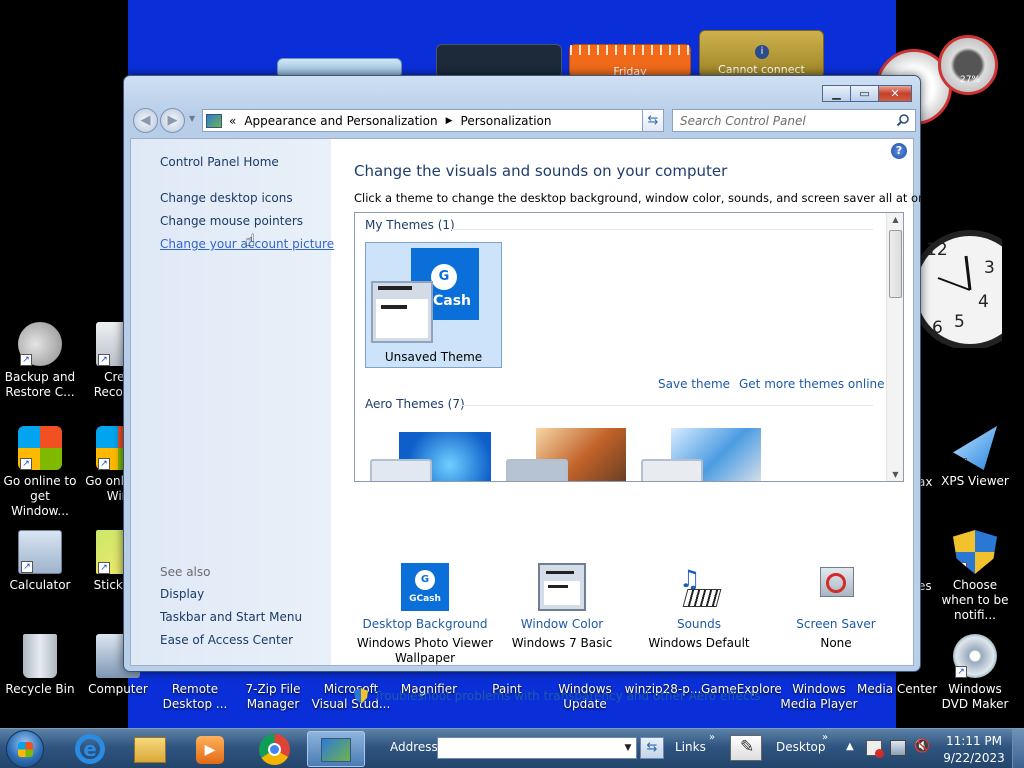 This screenshot has width=1024, height=768. Describe the element at coordinates (712, 737) in the screenshot. I see `links-overflow-icon: »` at that location.